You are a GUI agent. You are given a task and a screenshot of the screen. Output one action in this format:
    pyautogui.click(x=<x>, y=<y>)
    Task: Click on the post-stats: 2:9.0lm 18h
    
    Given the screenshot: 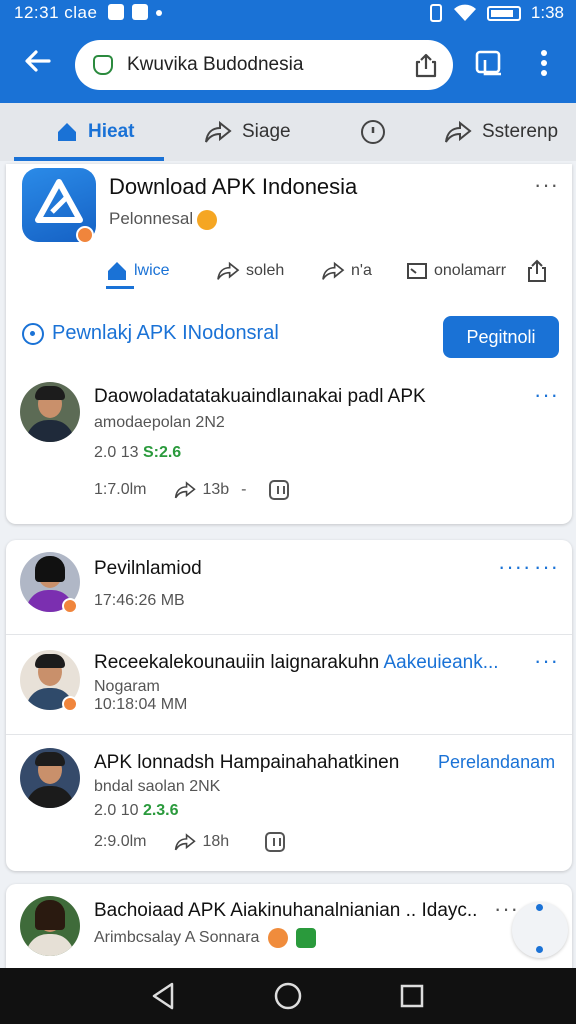 What is the action you would take?
    pyautogui.click(x=190, y=842)
    